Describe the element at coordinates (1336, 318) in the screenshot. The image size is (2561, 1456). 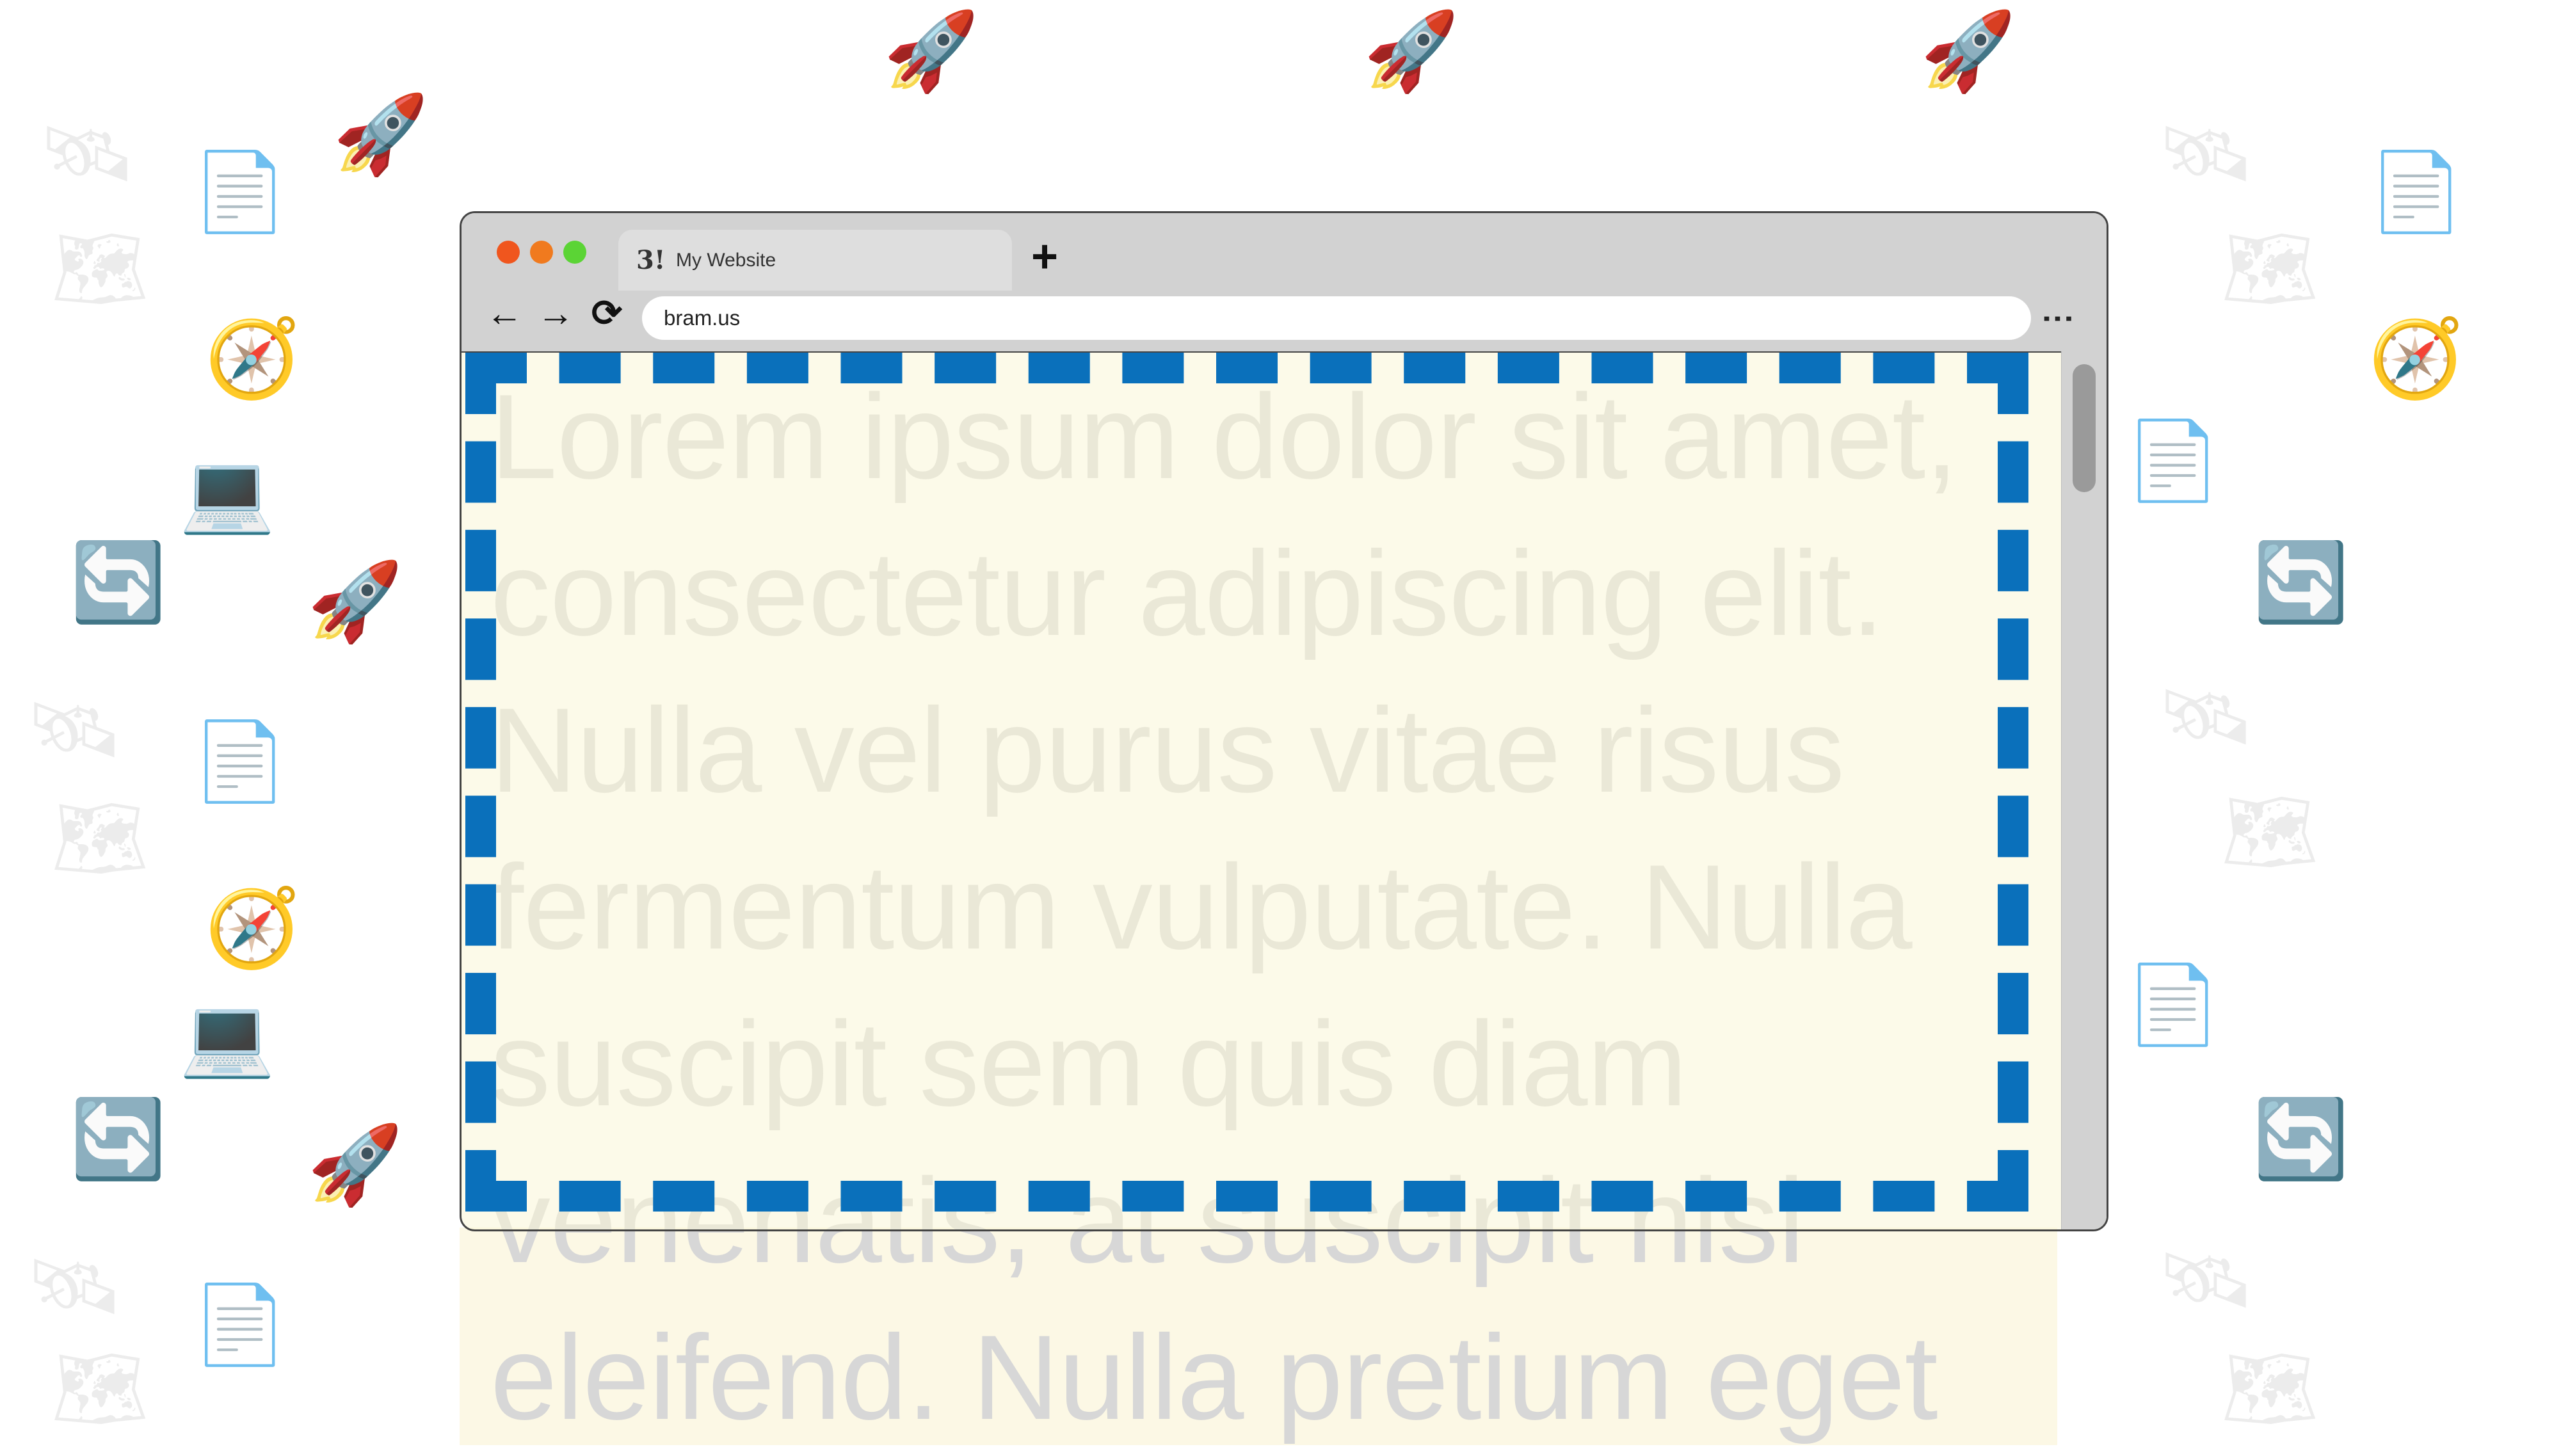
I see `address-bar: bram.us` at that location.